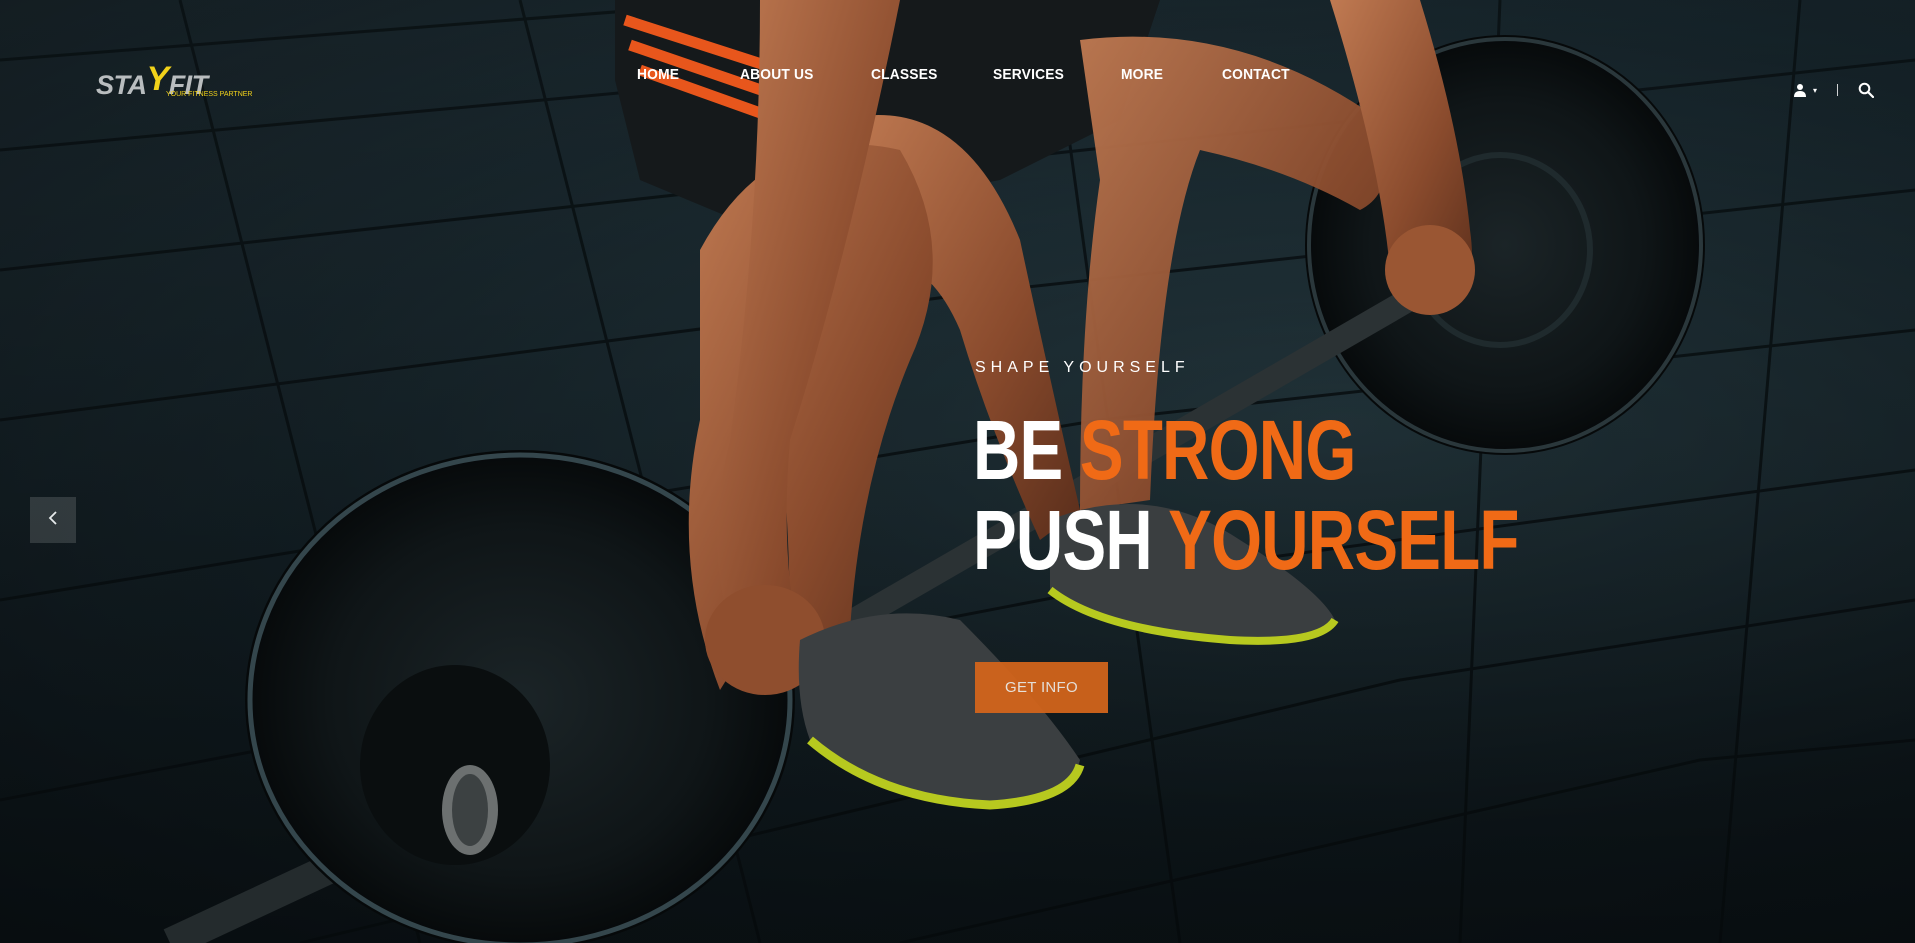 The height and width of the screenshot is (943, 1915). I want to click on hero-headline-line-1: BE STRONG, so click(1164, 450).